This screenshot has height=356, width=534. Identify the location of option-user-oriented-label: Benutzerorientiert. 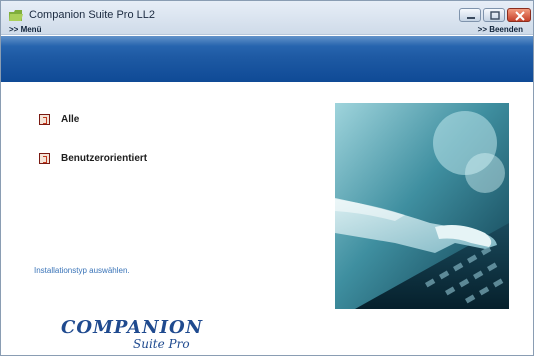
(104, 158).